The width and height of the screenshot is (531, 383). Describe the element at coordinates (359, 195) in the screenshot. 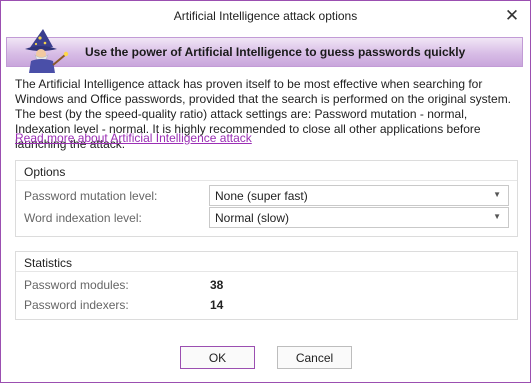

I see `password-mutation-select: None (super fast) ▼` at that location.